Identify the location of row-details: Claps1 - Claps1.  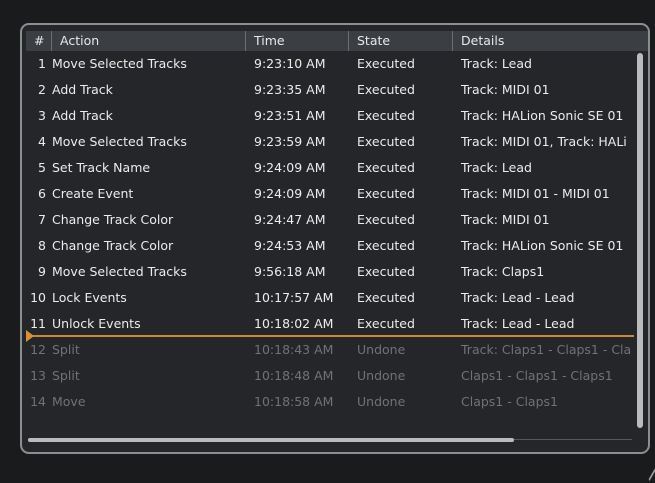
(509, 401).